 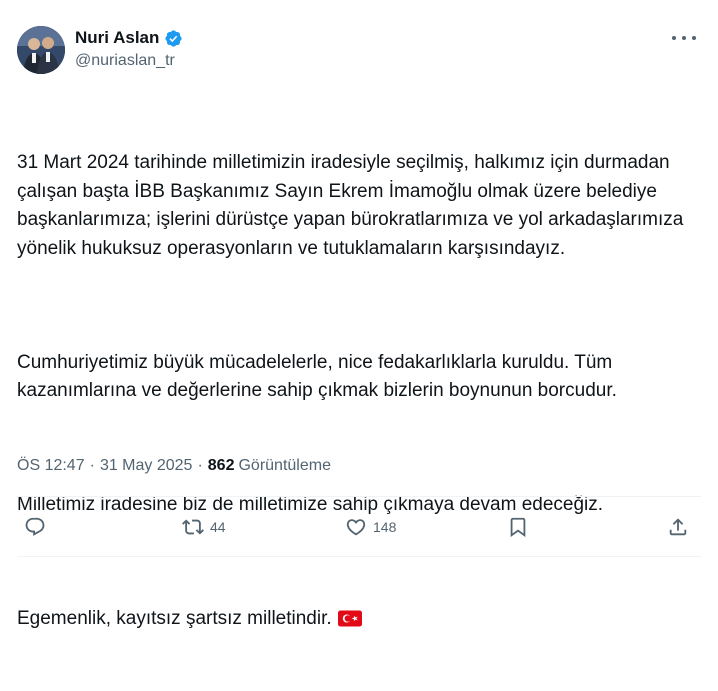 What do you see at coordinates (174, 618) in the screenshot?
I see `tweet-paragraph: Egemenlik, kayıtsız şartsız milletindir.` at bounding box center [174, 618].